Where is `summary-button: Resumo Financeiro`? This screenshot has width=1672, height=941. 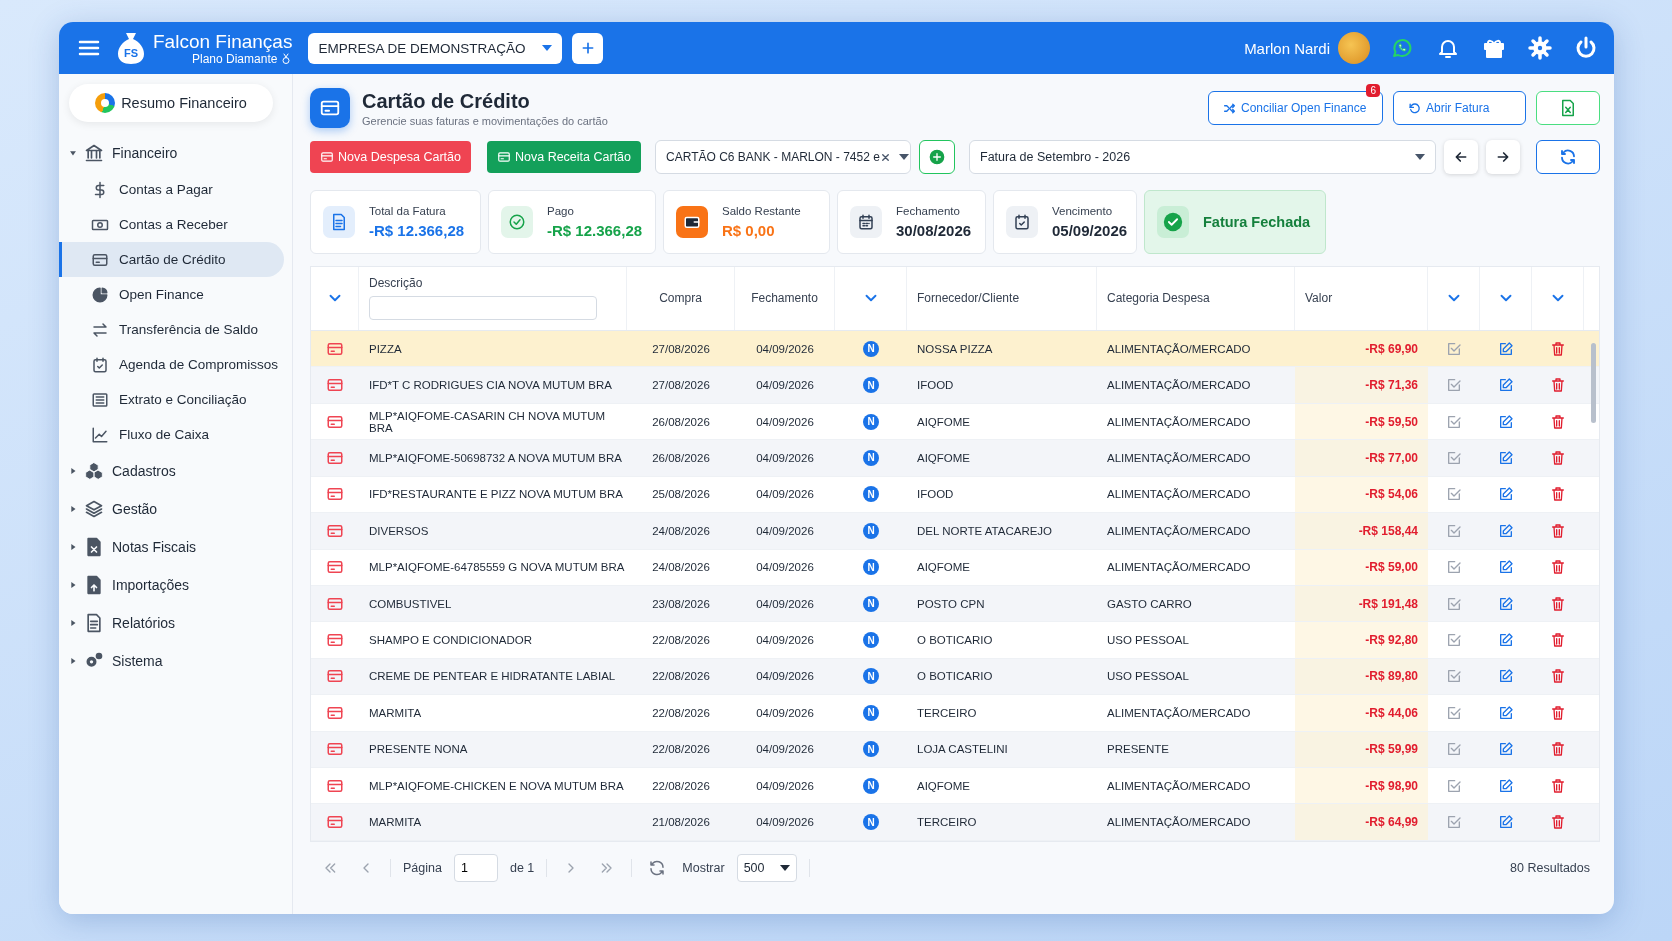
summary-button: Resumo Financeiro is located at coordinates (171, 103).